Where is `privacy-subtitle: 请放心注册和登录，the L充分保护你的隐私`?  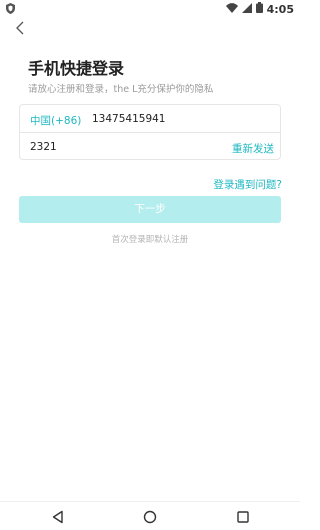 privacy-subtitle: 请放心注册和登录，the L充分保护你的隐私 is located at coordinates (121, 89).